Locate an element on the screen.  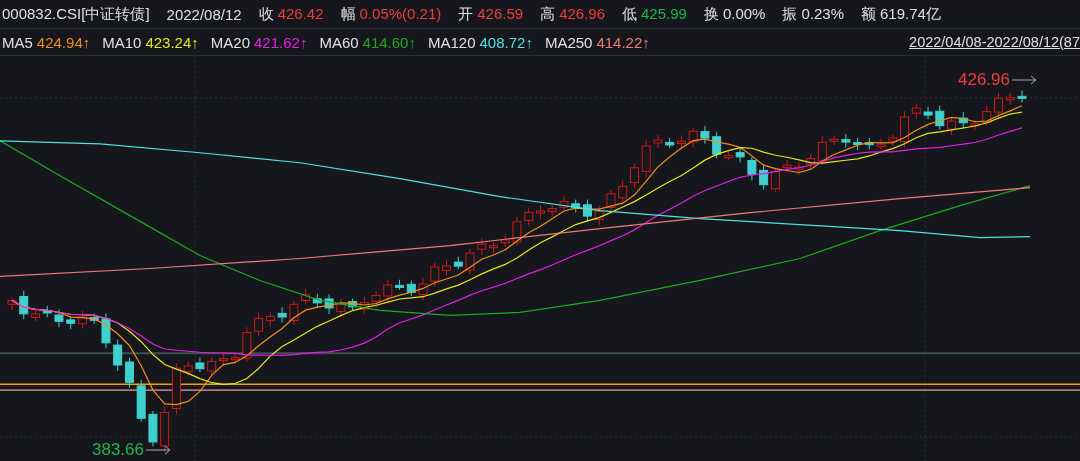
ma-label: MA250 is located at coordinates (568, 42).